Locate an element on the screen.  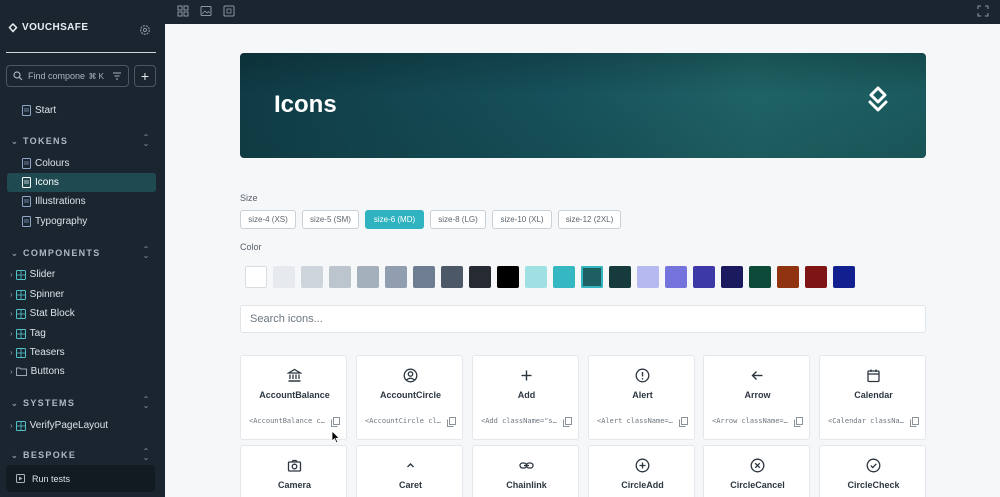
icon-name: Alert is located at coordinates (642, 395).